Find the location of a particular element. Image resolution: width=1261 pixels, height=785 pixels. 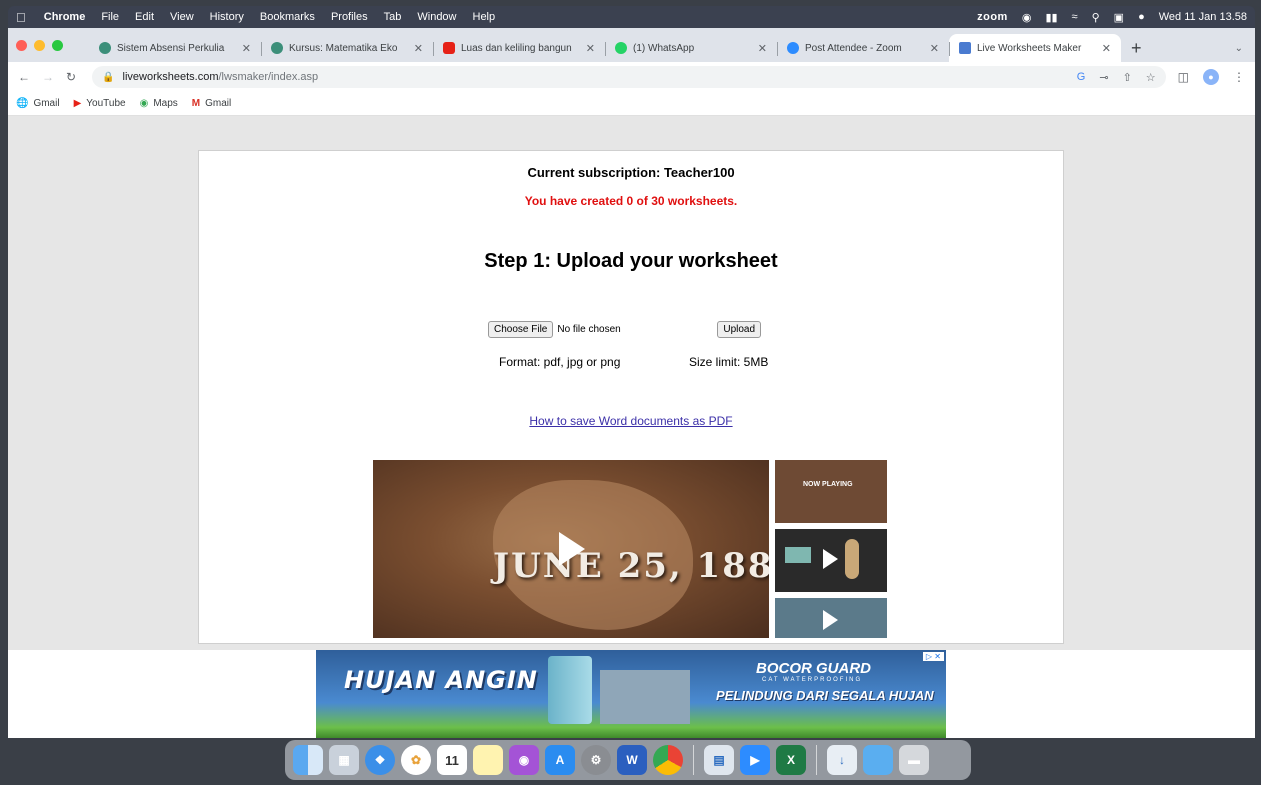

profile-avatar: ● is located at coordinates (1211, 77).